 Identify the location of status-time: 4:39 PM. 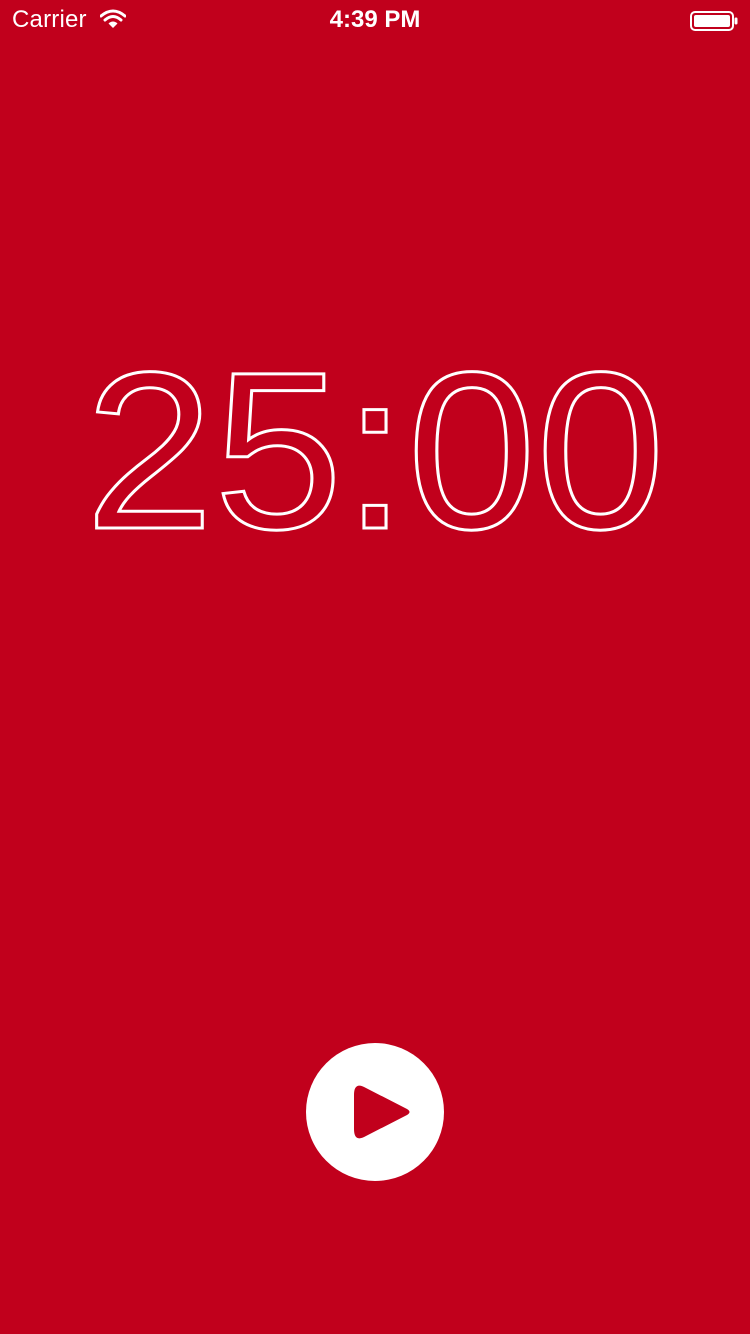
(375, 19).